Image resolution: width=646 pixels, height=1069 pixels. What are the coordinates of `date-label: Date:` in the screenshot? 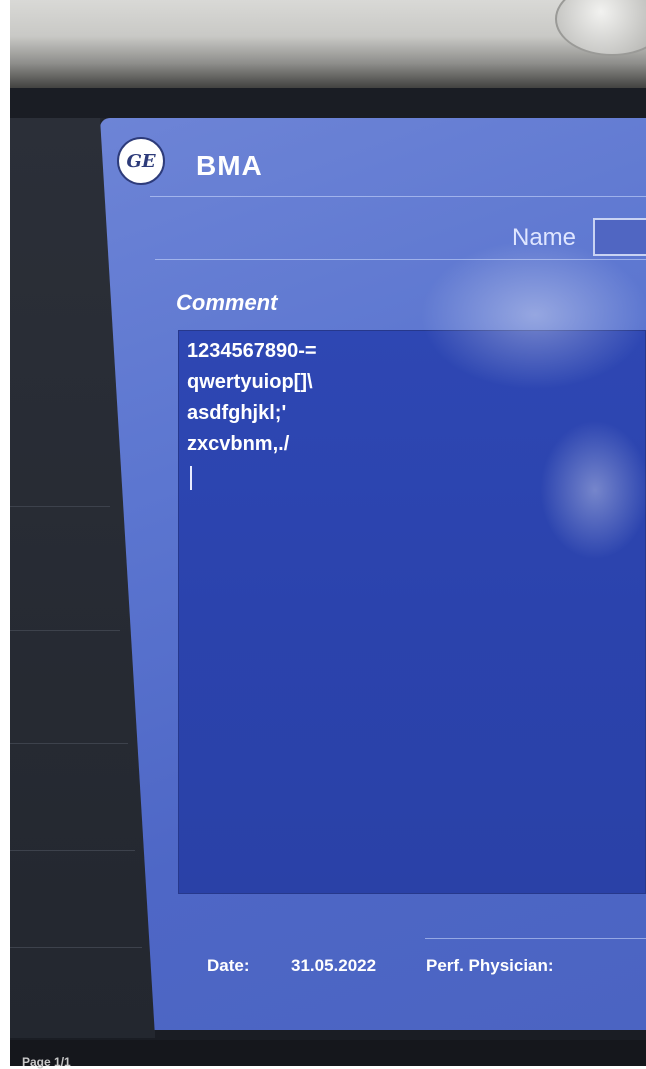 It's located at (228, 965).